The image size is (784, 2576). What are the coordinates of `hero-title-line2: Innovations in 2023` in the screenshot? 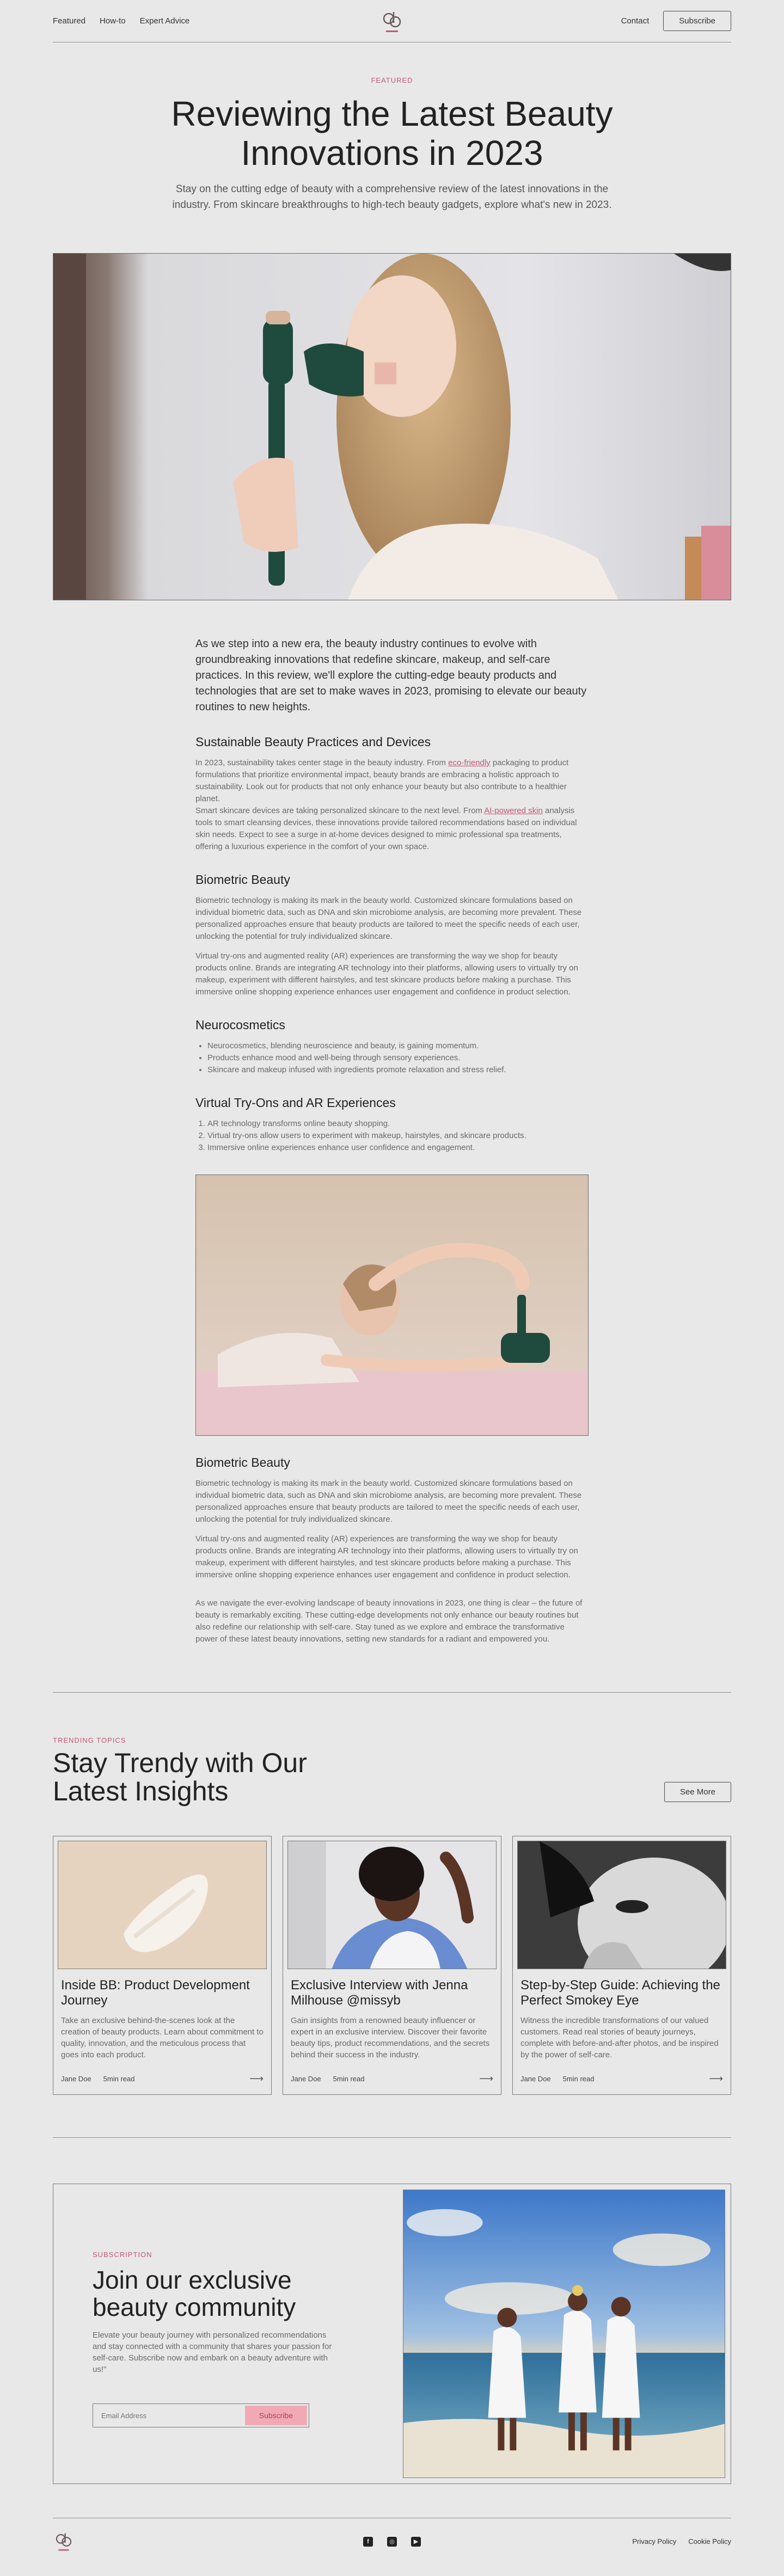 It's located at (392, 153).